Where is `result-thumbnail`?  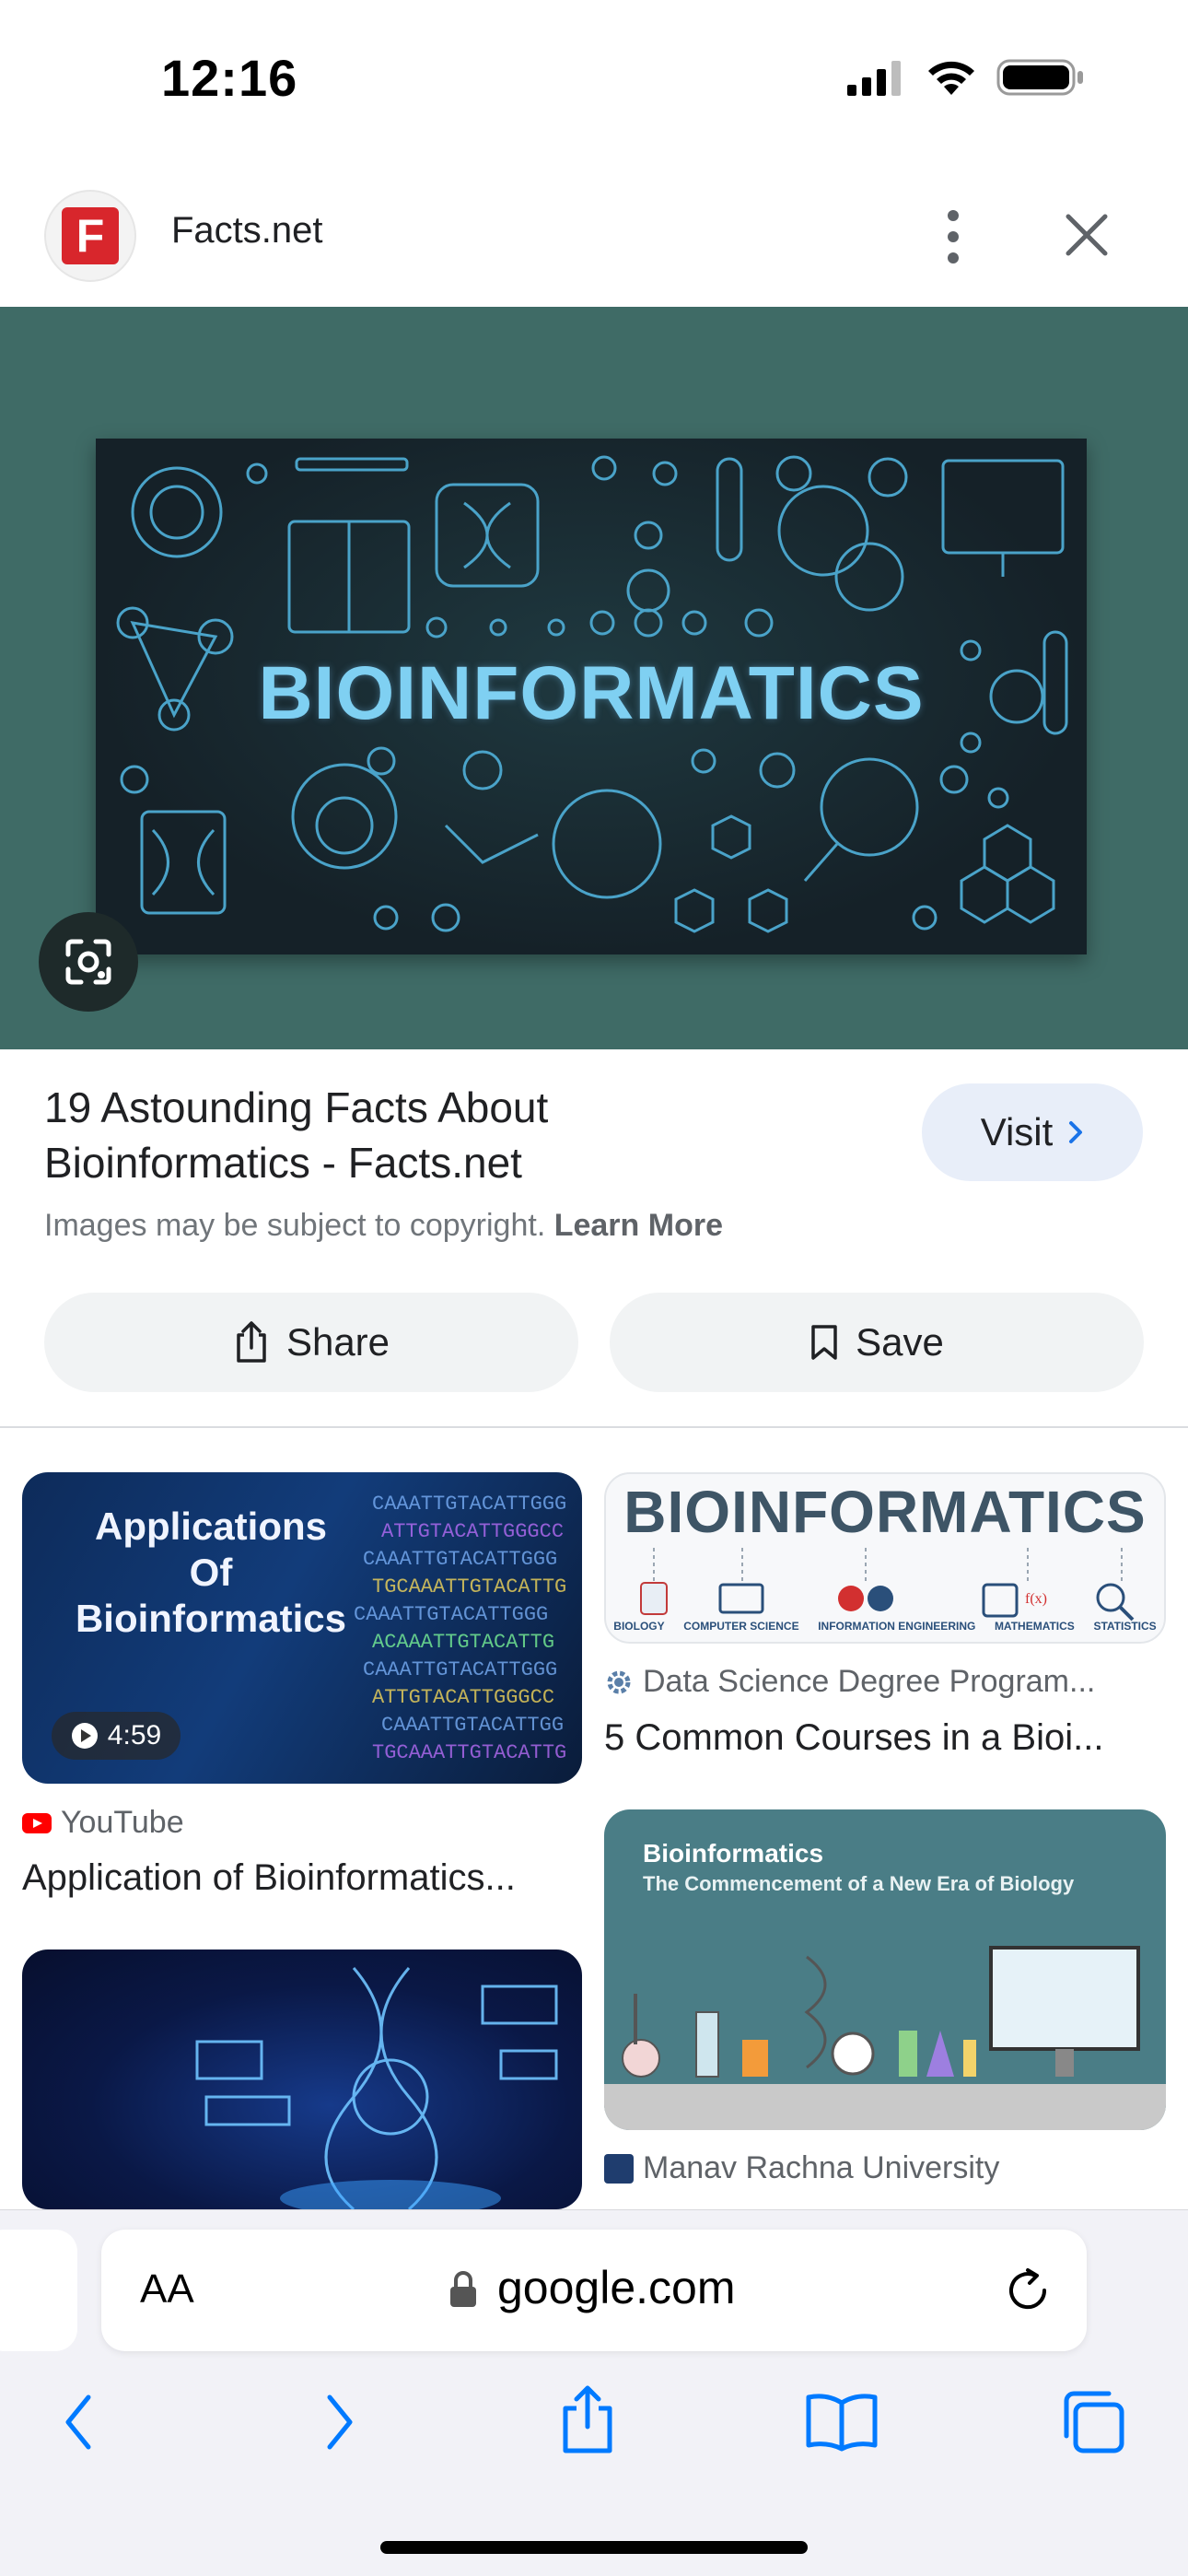 result-thumbnail is located at coordinates (302, 2079).